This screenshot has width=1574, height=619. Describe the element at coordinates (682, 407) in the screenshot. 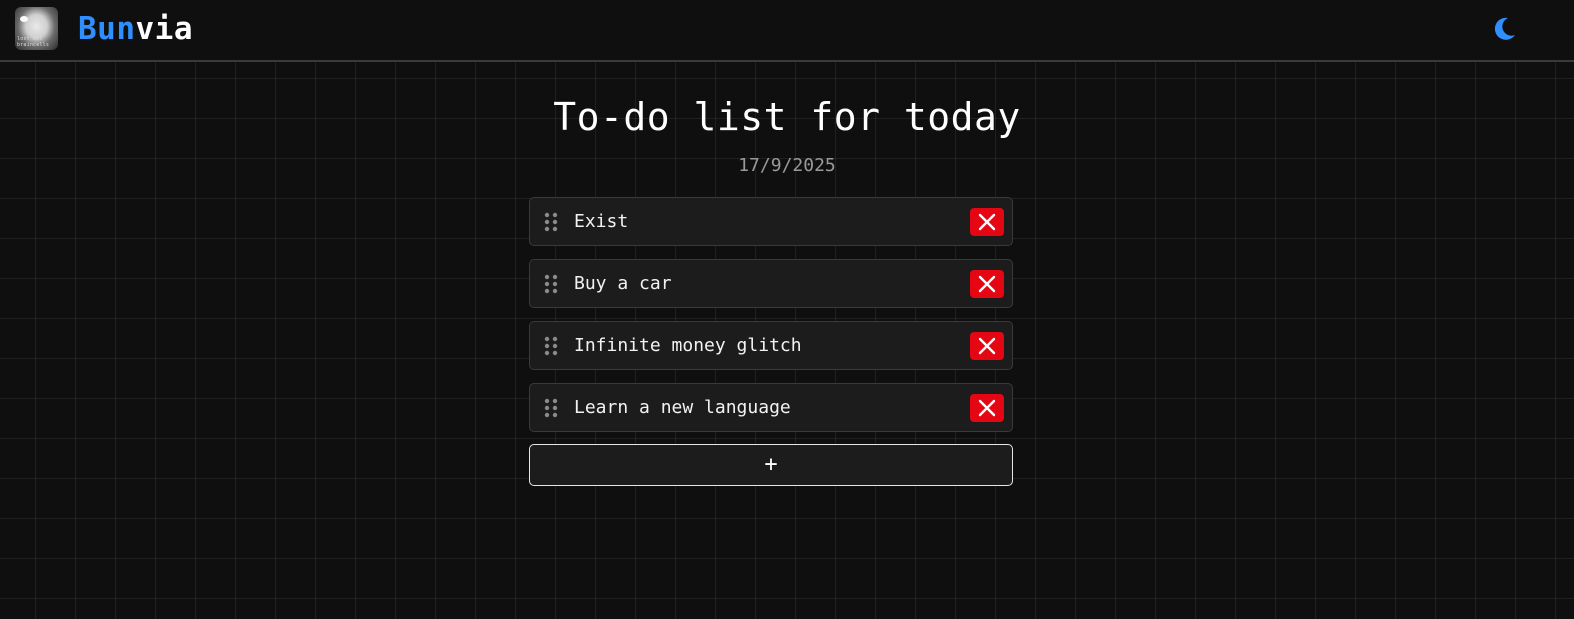

I see `todo-item-label: Learn a new language` at that location.